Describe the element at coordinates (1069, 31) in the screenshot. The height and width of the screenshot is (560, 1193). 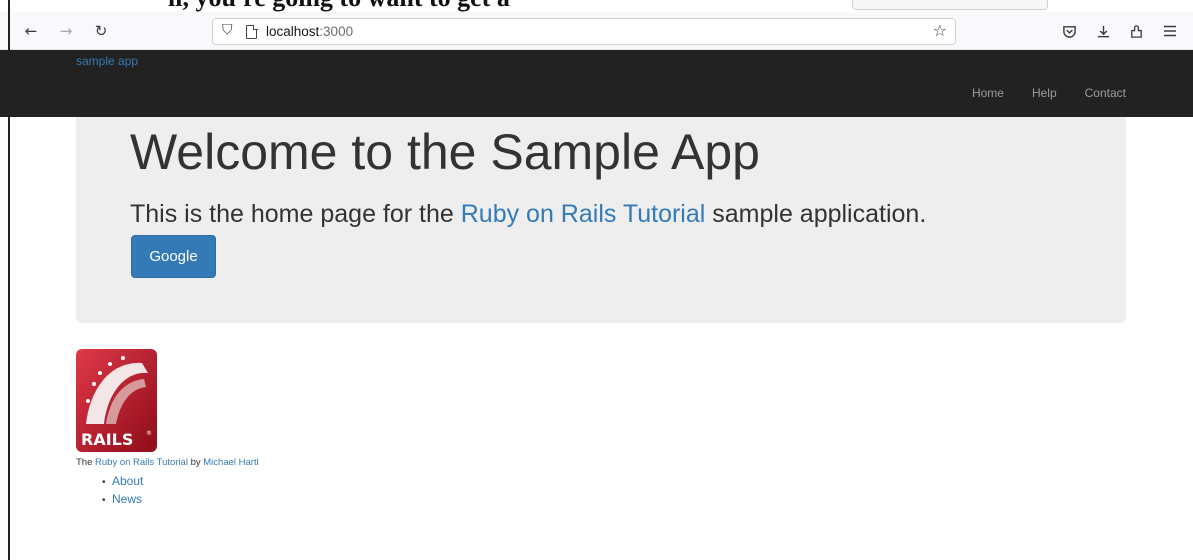
I see `pocket-icon` at that location.